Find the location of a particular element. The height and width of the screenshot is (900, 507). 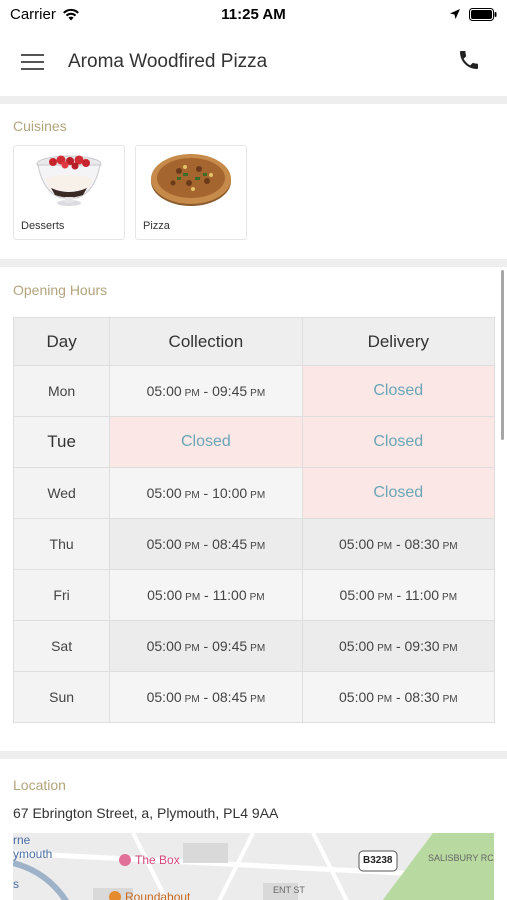

day-cell: Tue is located at coordinates (61, 442).